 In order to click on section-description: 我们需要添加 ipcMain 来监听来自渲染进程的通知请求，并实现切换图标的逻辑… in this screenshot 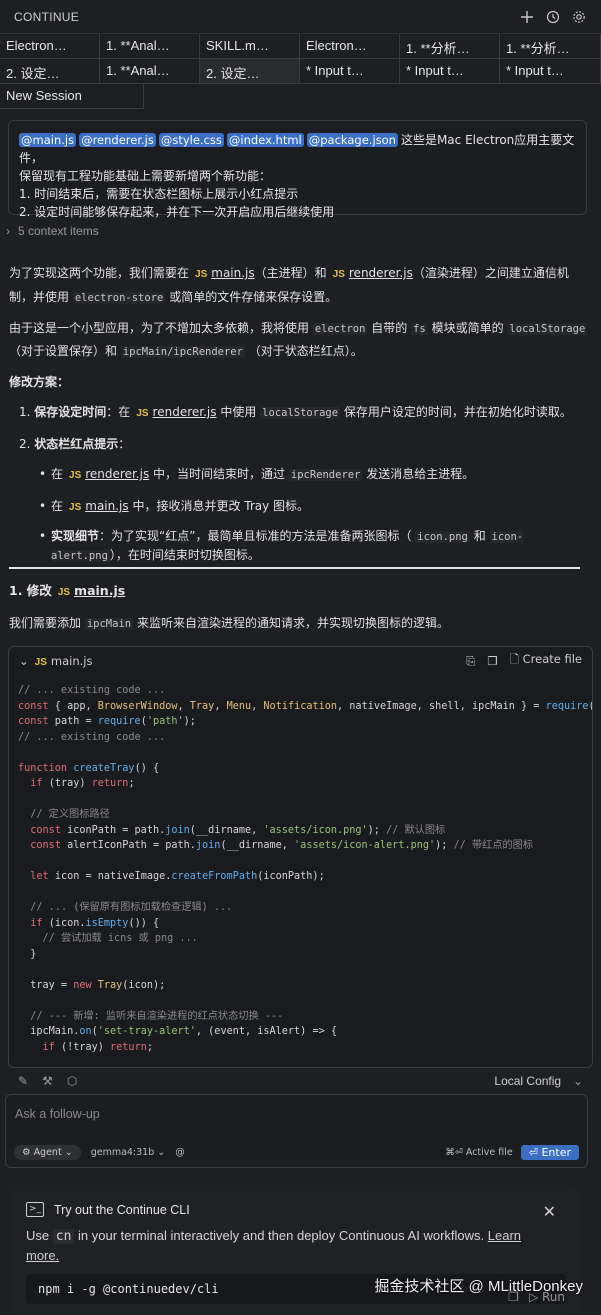, I will do `click(229, 622)`.